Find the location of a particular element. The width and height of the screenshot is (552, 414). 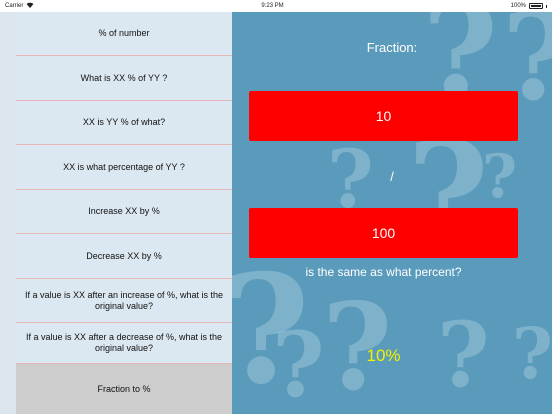

question-mark-decoration: ? is located at coordinates (532, 353).